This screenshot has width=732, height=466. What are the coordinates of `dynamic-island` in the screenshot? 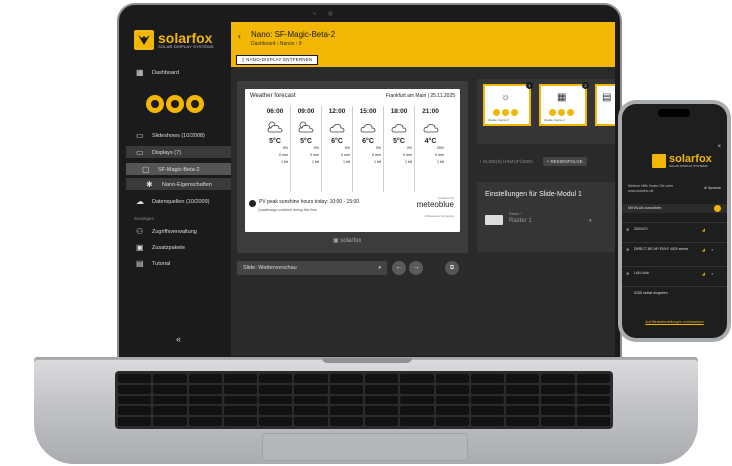 It's located at (674, 113).